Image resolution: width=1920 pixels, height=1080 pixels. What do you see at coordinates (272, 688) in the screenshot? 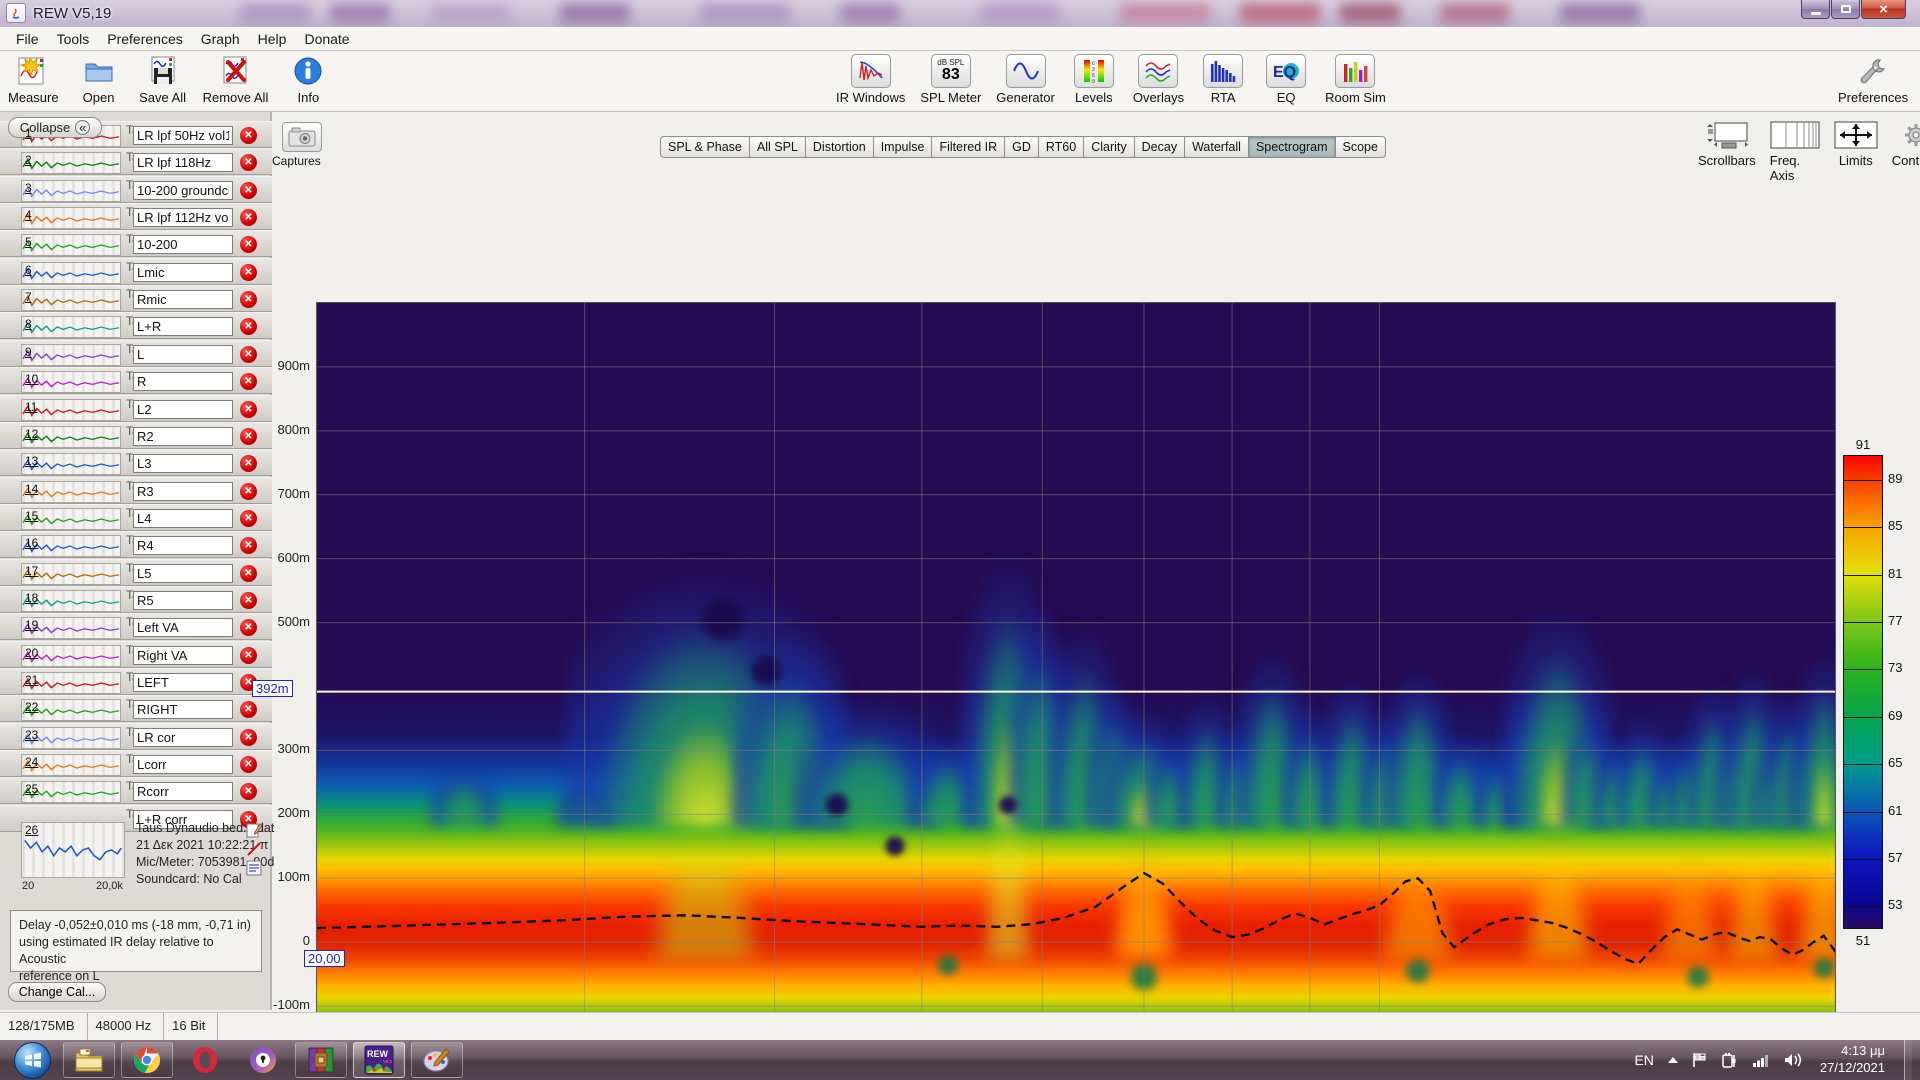
I see `y-axis-cursor-marker: 392m` at bounding box center [272, 688].